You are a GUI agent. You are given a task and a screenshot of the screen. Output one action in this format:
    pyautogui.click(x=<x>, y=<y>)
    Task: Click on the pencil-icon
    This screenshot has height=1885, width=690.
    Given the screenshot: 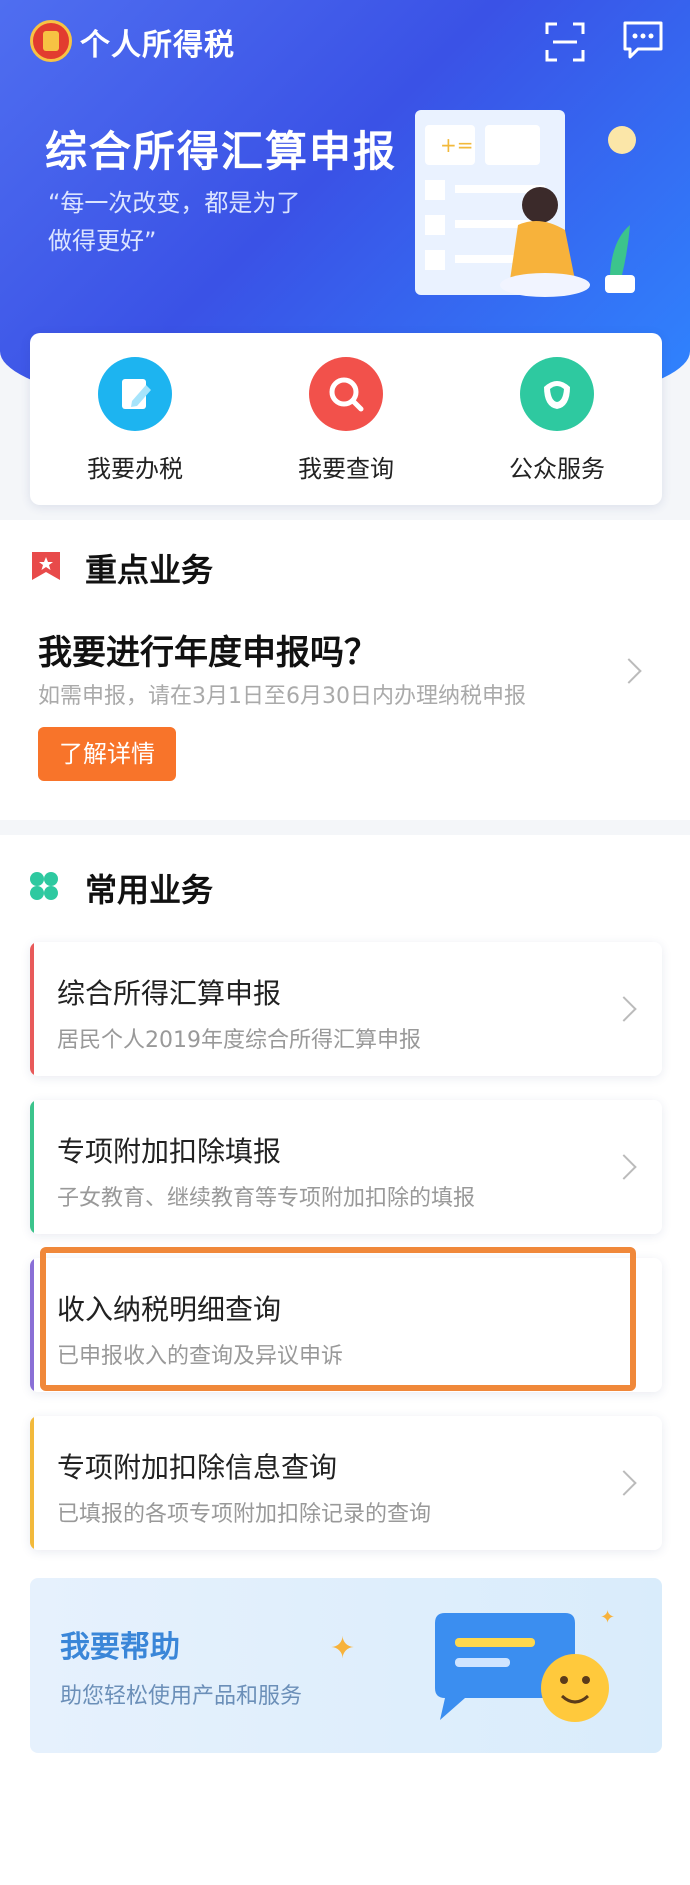 What is the action you would take?
    pyautogui.click(x=135, y=394)
    